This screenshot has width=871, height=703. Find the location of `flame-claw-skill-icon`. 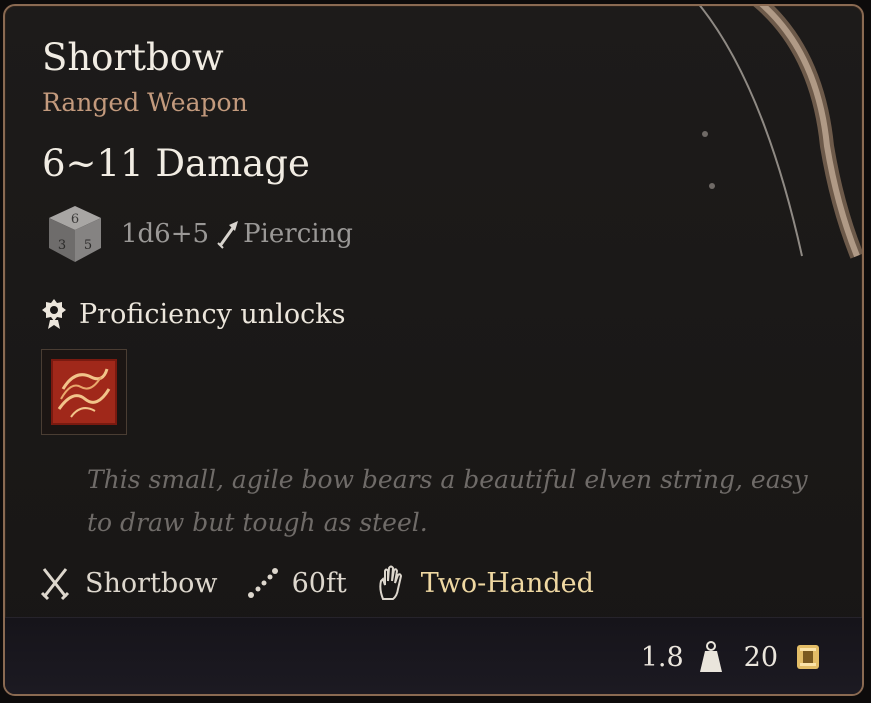

flame-claw-skill-icon is located at coordinates (84, 392).